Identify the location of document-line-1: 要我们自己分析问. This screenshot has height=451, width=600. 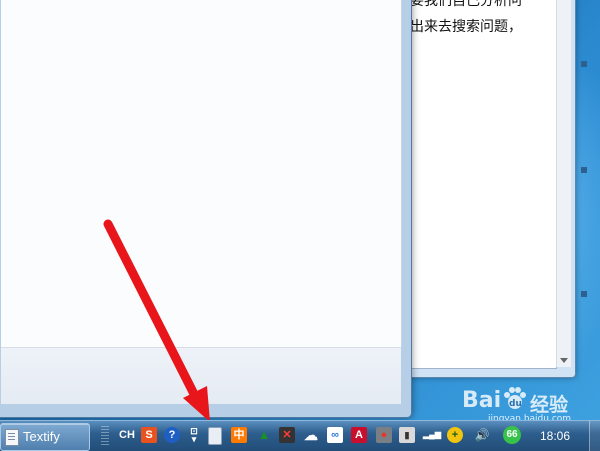
(466, 4).